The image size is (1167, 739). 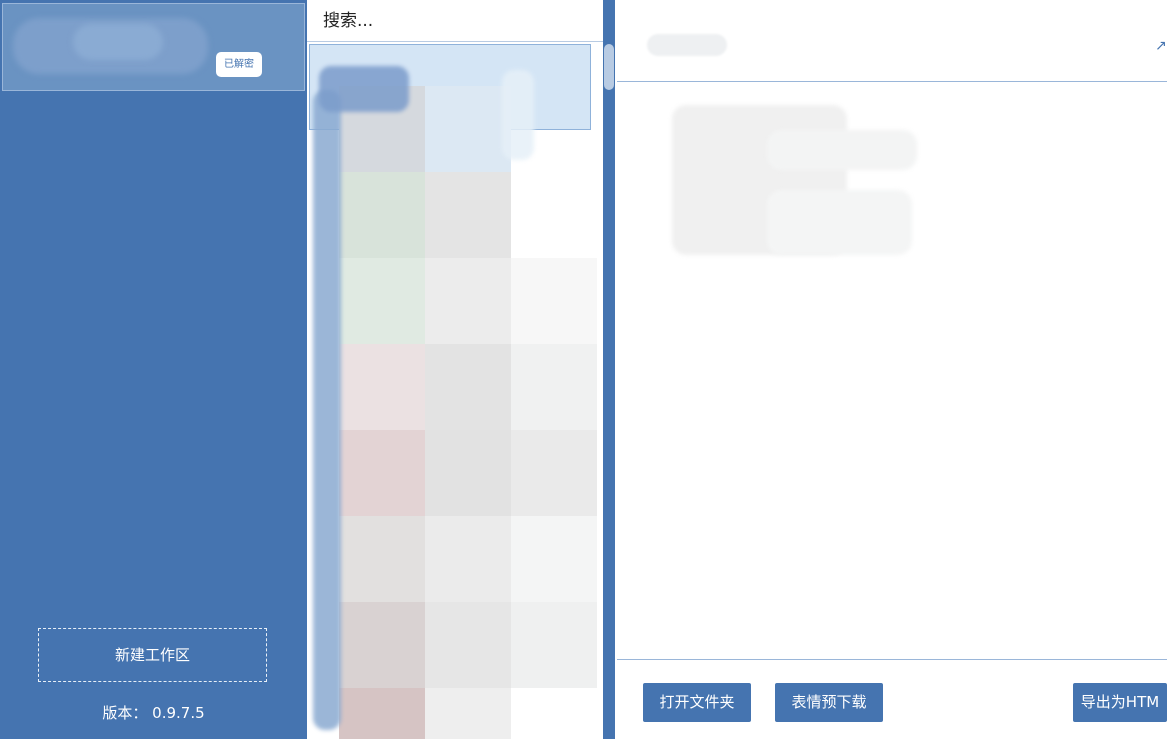 I want to click on open-folder-button: 打开文件夹, so click(x=697, y=702).